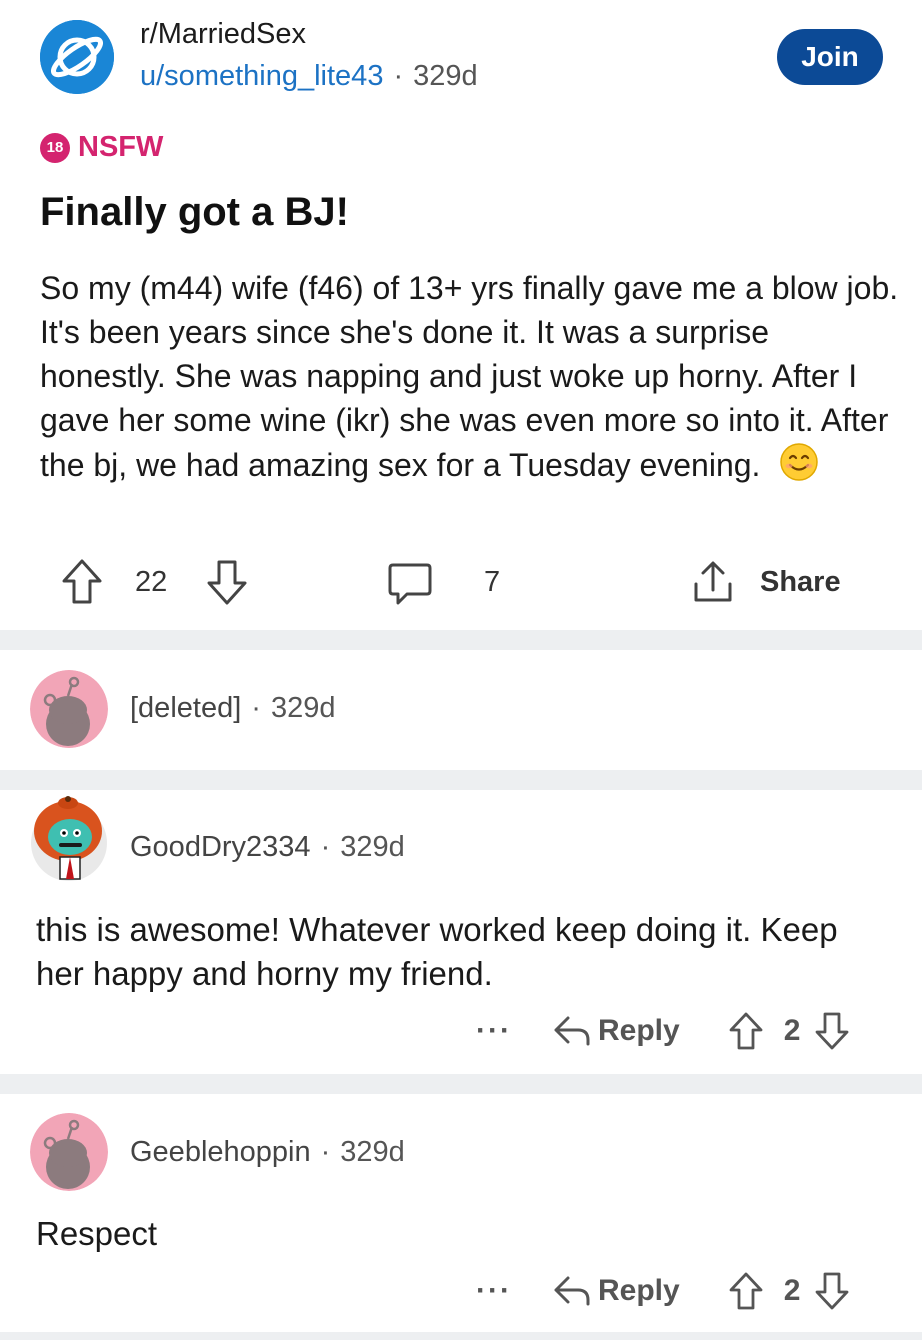  I want to click on comment-meta: [deleted] · 329d, so click(232, 708).